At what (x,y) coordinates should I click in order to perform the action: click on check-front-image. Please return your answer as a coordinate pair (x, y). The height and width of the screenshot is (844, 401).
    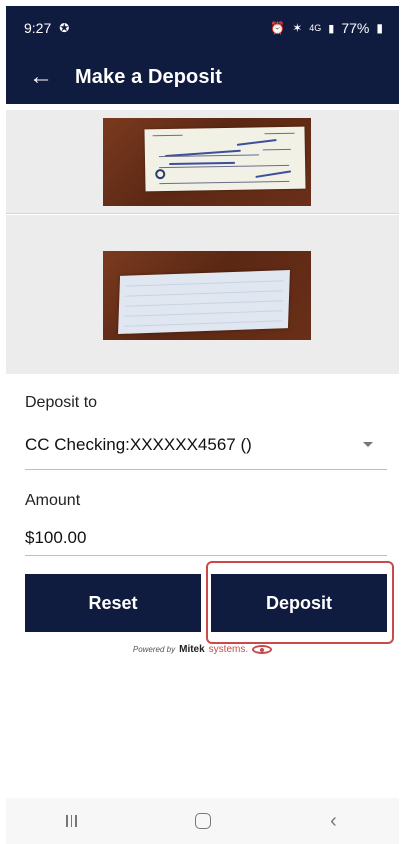
    Looking at the image, I should click on (207, 162).